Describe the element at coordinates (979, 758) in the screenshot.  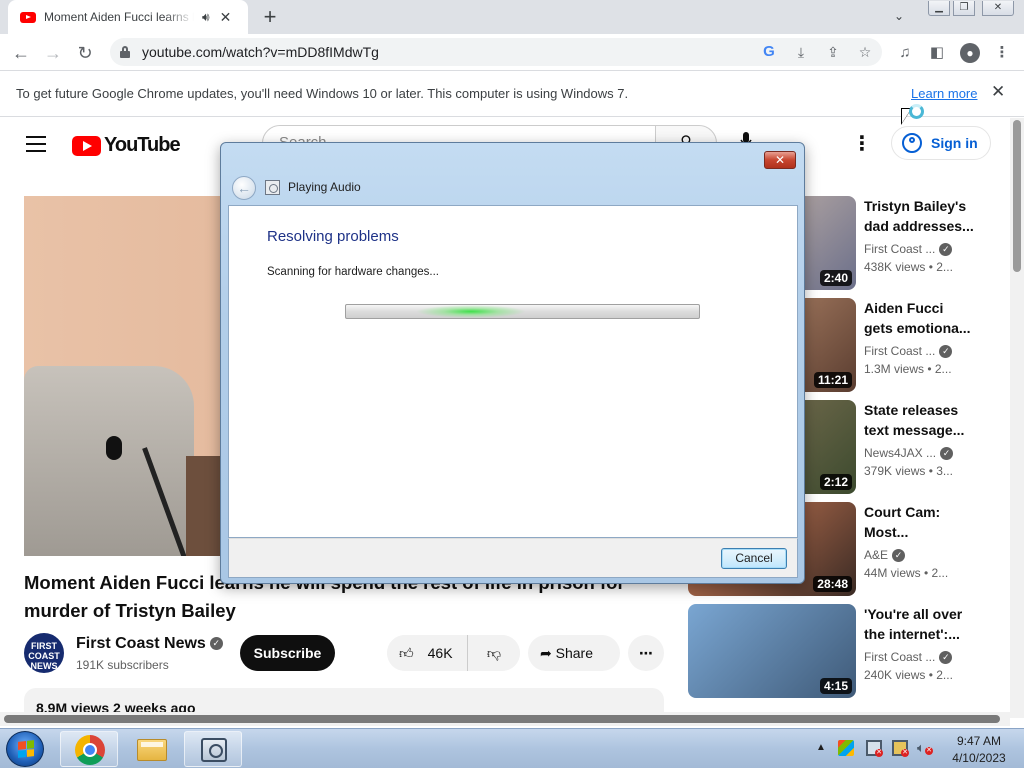
I see `clock-date: 4/10/2023` at that location.